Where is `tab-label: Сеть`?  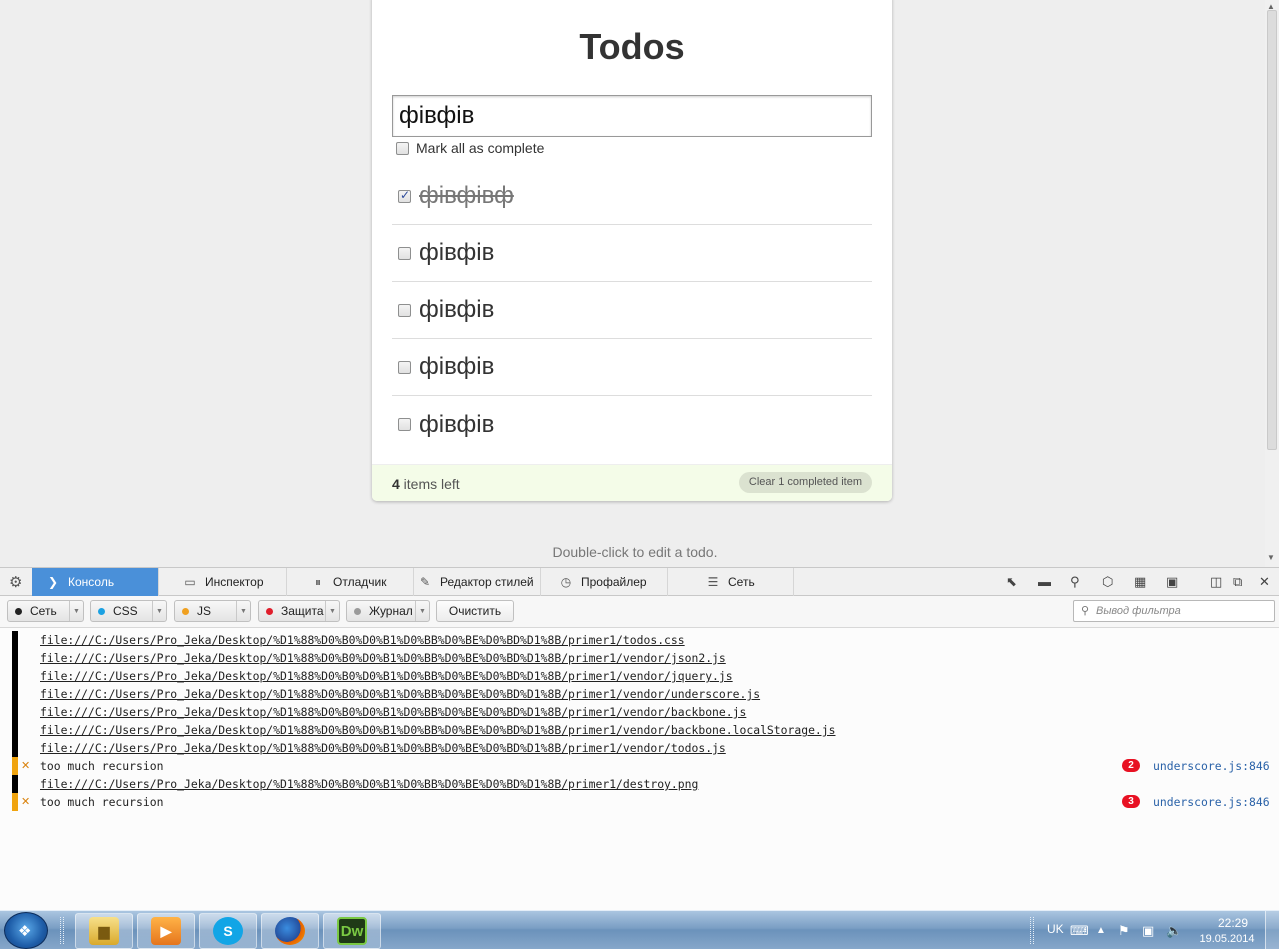
tab-label: Сеть is located at coordinates (741, 582).